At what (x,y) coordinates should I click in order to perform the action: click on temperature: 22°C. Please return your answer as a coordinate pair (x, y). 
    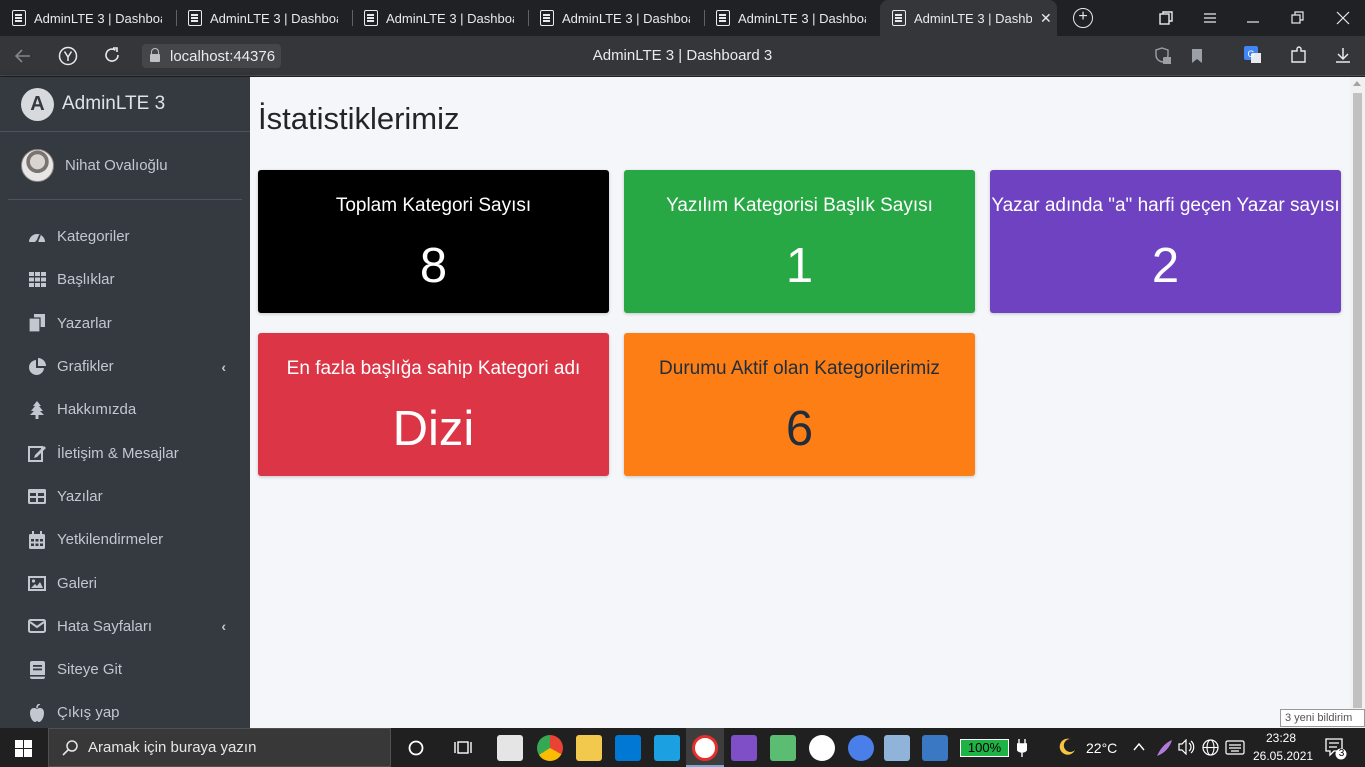
    Looking at the image, I should click on (1101, 748).